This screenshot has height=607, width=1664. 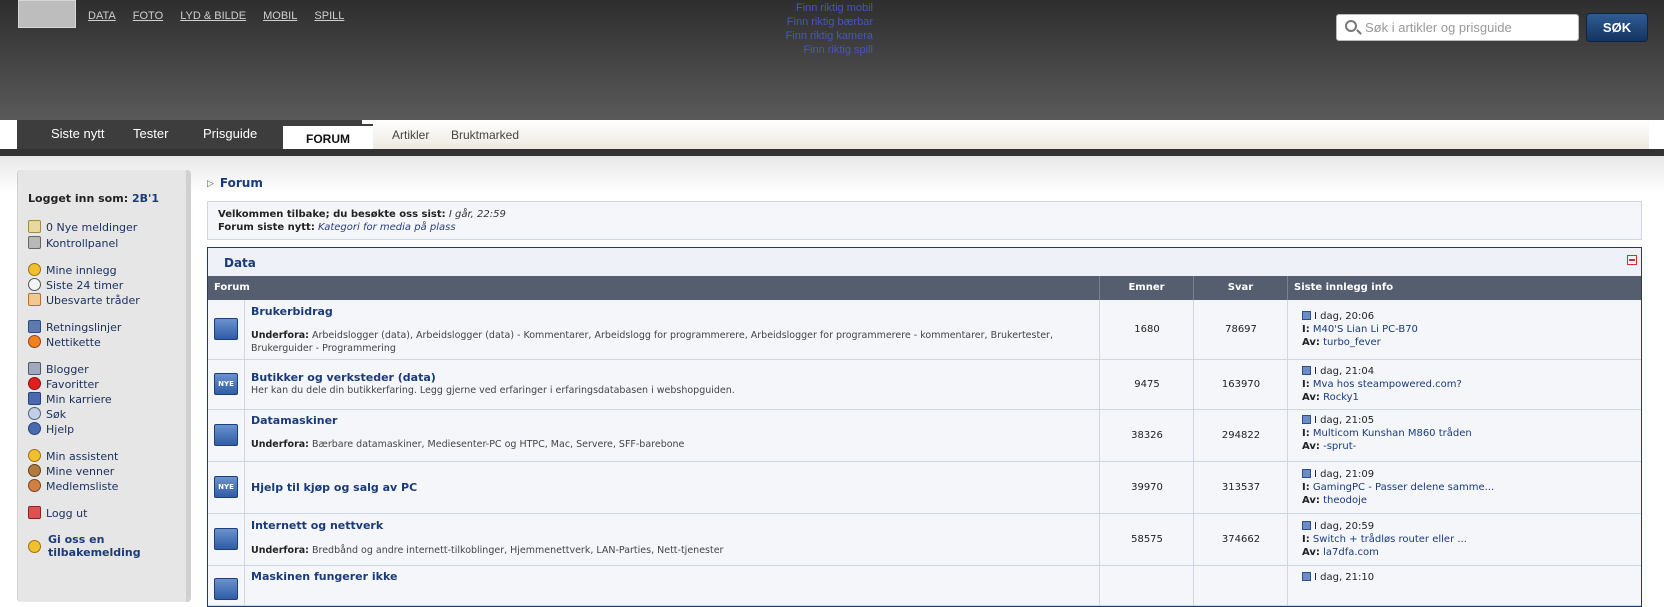 What do you see at coordinates (1339, 446) in the screenshot?
I see `last-post-user: -sprut-` at bounding box center [1339, 446].